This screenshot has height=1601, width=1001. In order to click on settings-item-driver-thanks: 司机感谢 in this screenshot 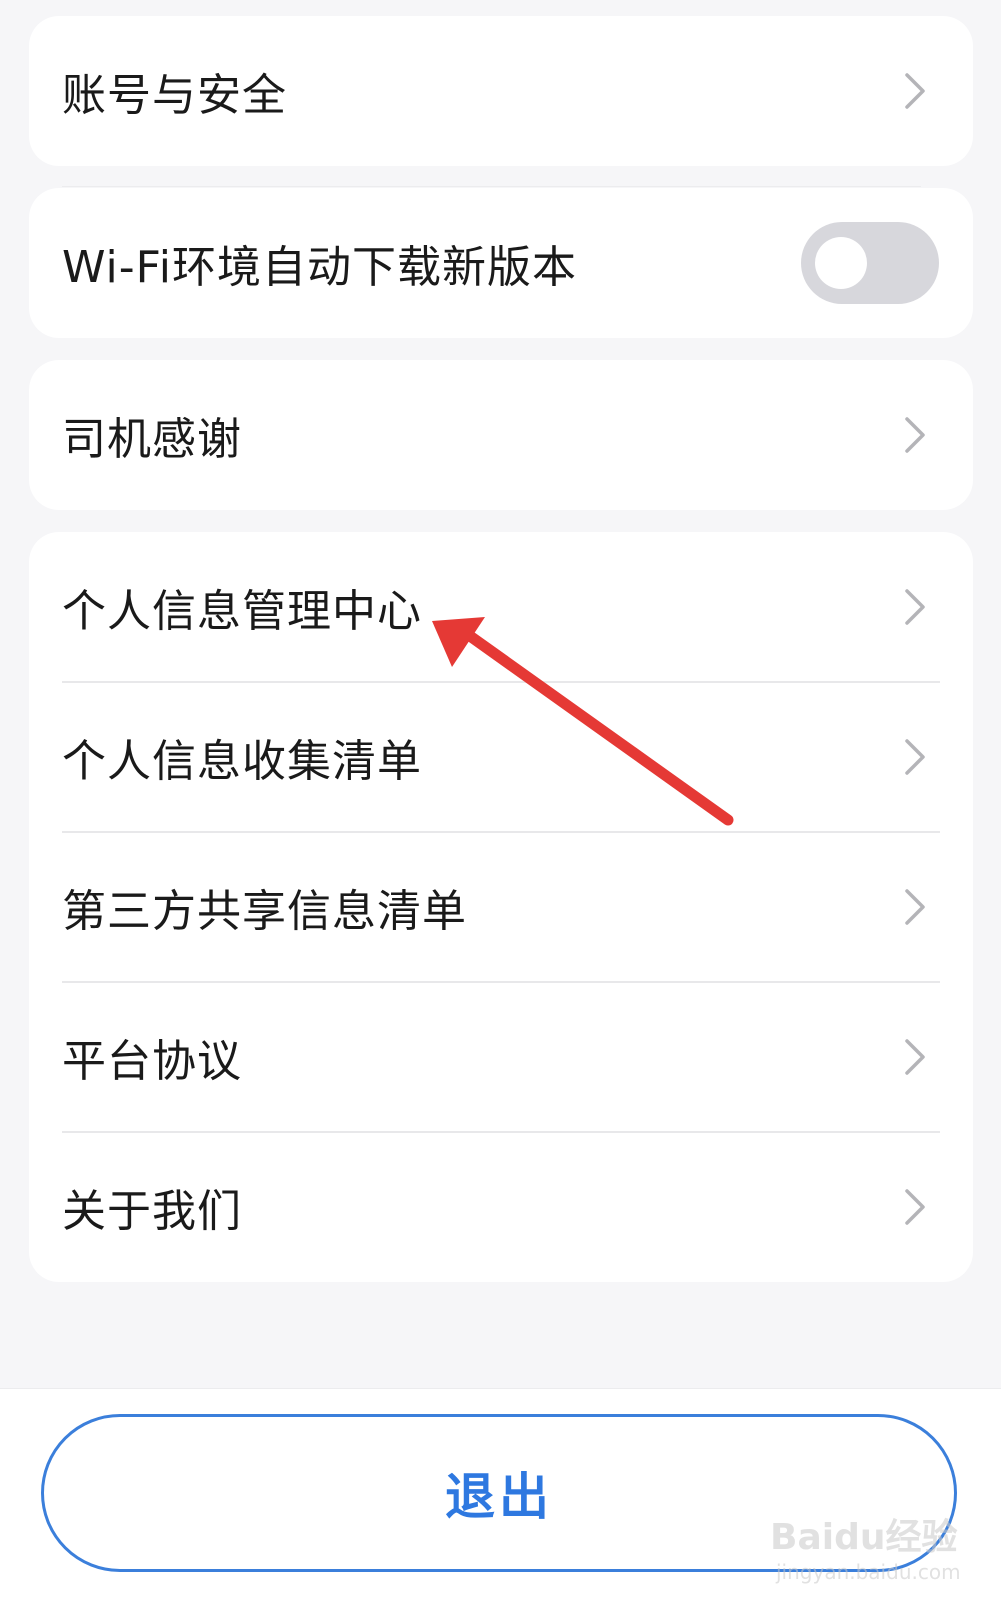, I will do `click(501, 435)`.